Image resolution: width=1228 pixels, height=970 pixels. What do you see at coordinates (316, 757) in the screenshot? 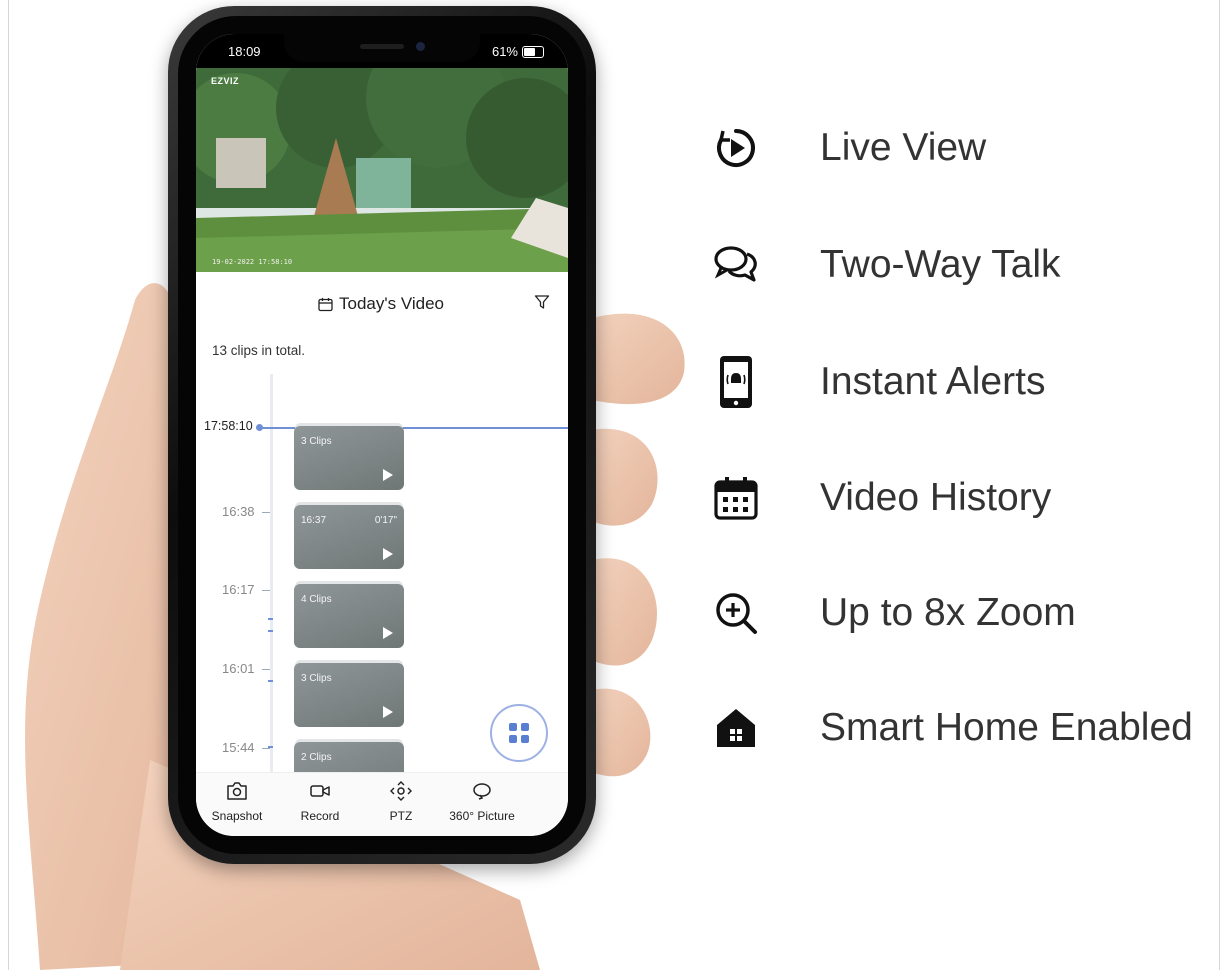
I see `clip-label: 2 Clips` at bounding box center [316, 757].